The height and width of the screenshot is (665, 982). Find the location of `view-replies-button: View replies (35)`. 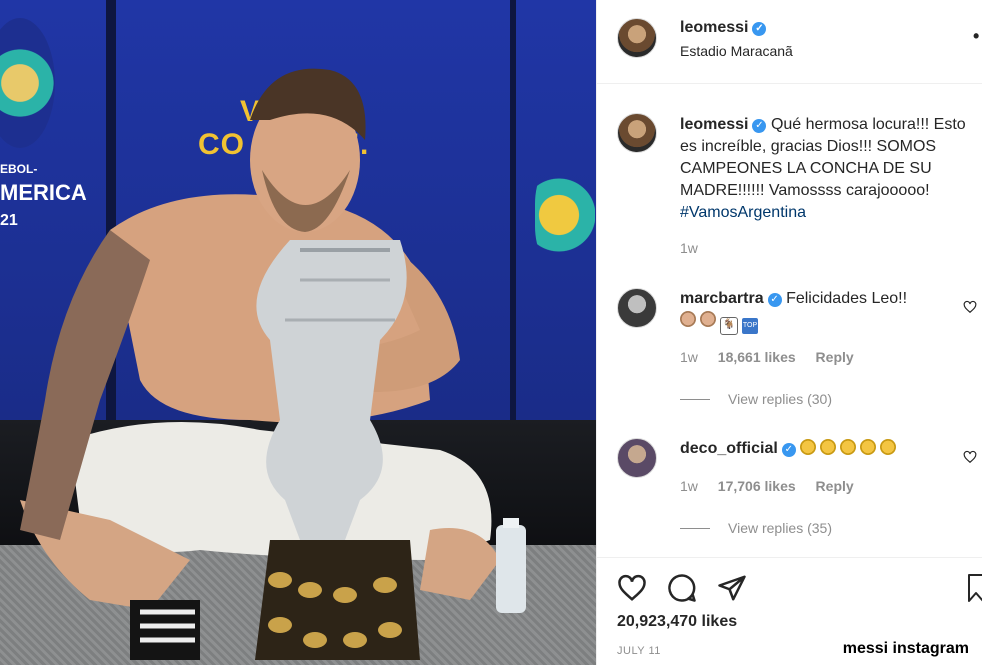

view-replies-button: View replies (35) is located at coordinates (756, 528).